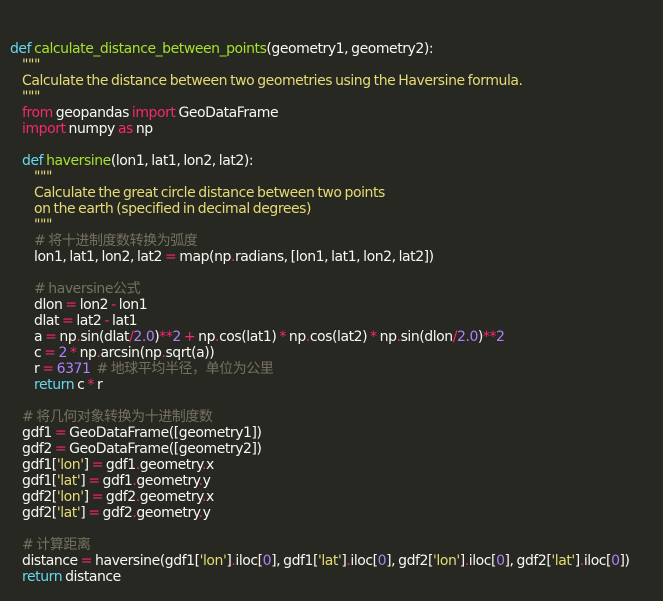 This screenshot has height=601, width=663. I want to click on code-text-token: c, so click(81, 385).